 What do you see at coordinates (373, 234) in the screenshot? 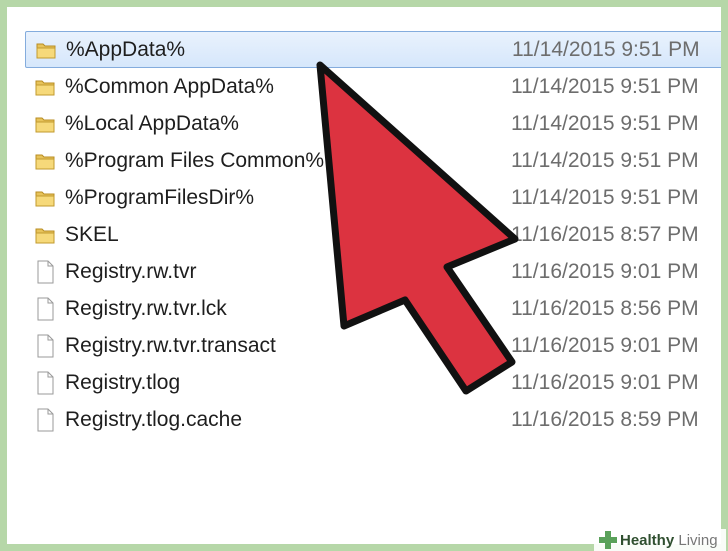
I see `folder-row: SKEL 11/16/2015 8:57 PM` at bounding box center [373, 234].